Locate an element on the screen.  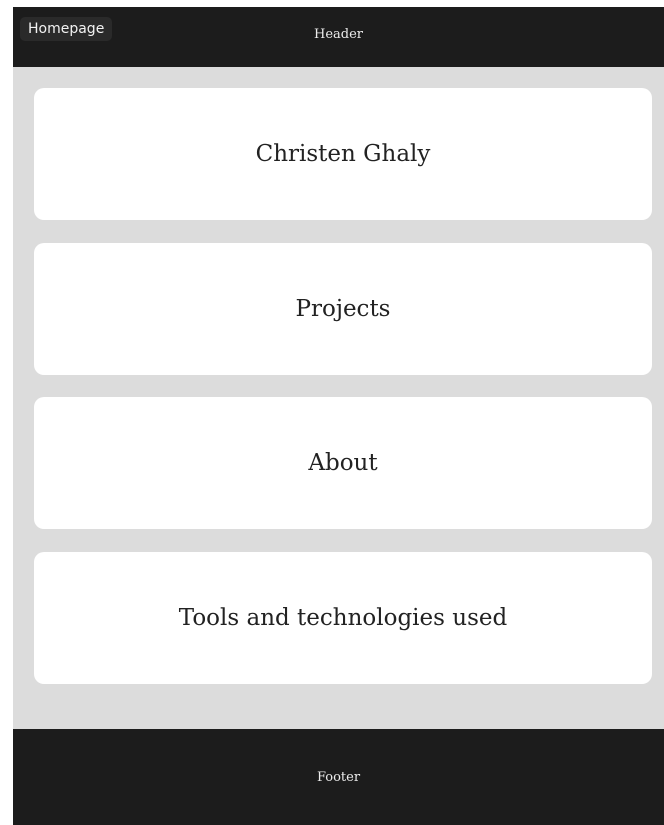
card-name-label: Christen Ghaly is located at coordinates (343, 154).